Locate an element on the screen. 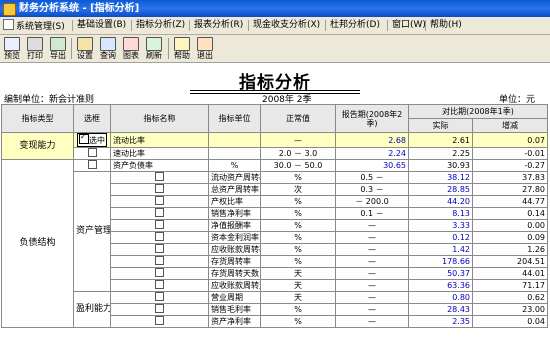 The width and height of the screenshot is (550, 351). indicator-name-cell: 应收账款周转率 is located at coordinates (234, 249).